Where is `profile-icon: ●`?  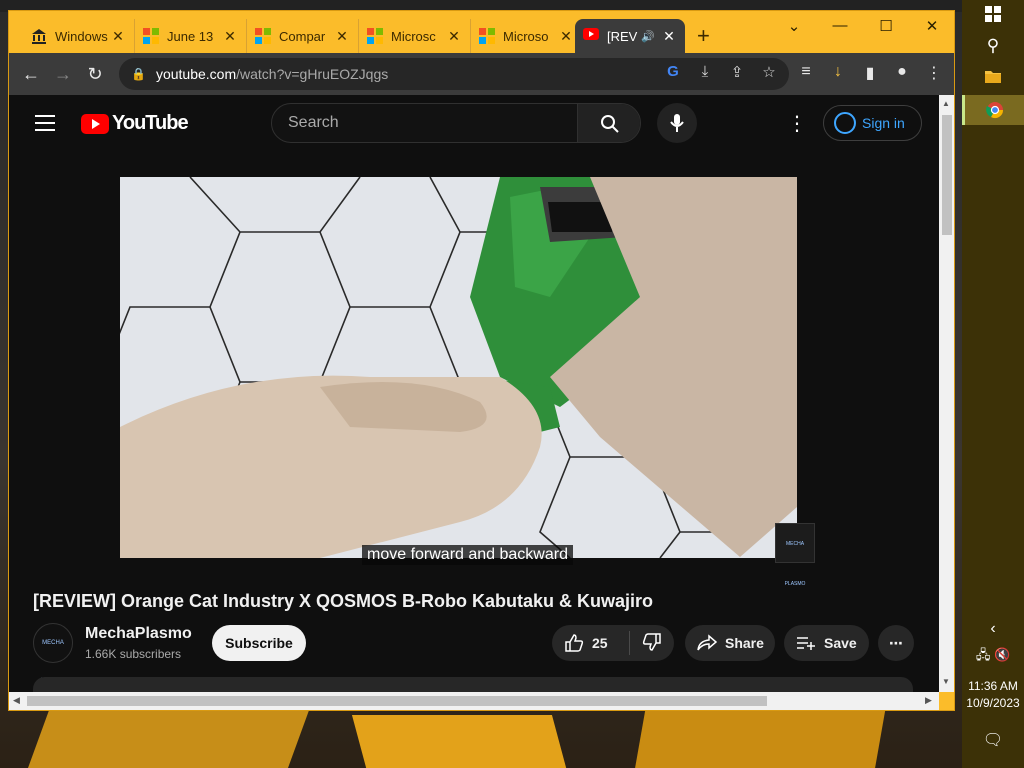
profile-icon: ● is located at coordinates (902, 73).